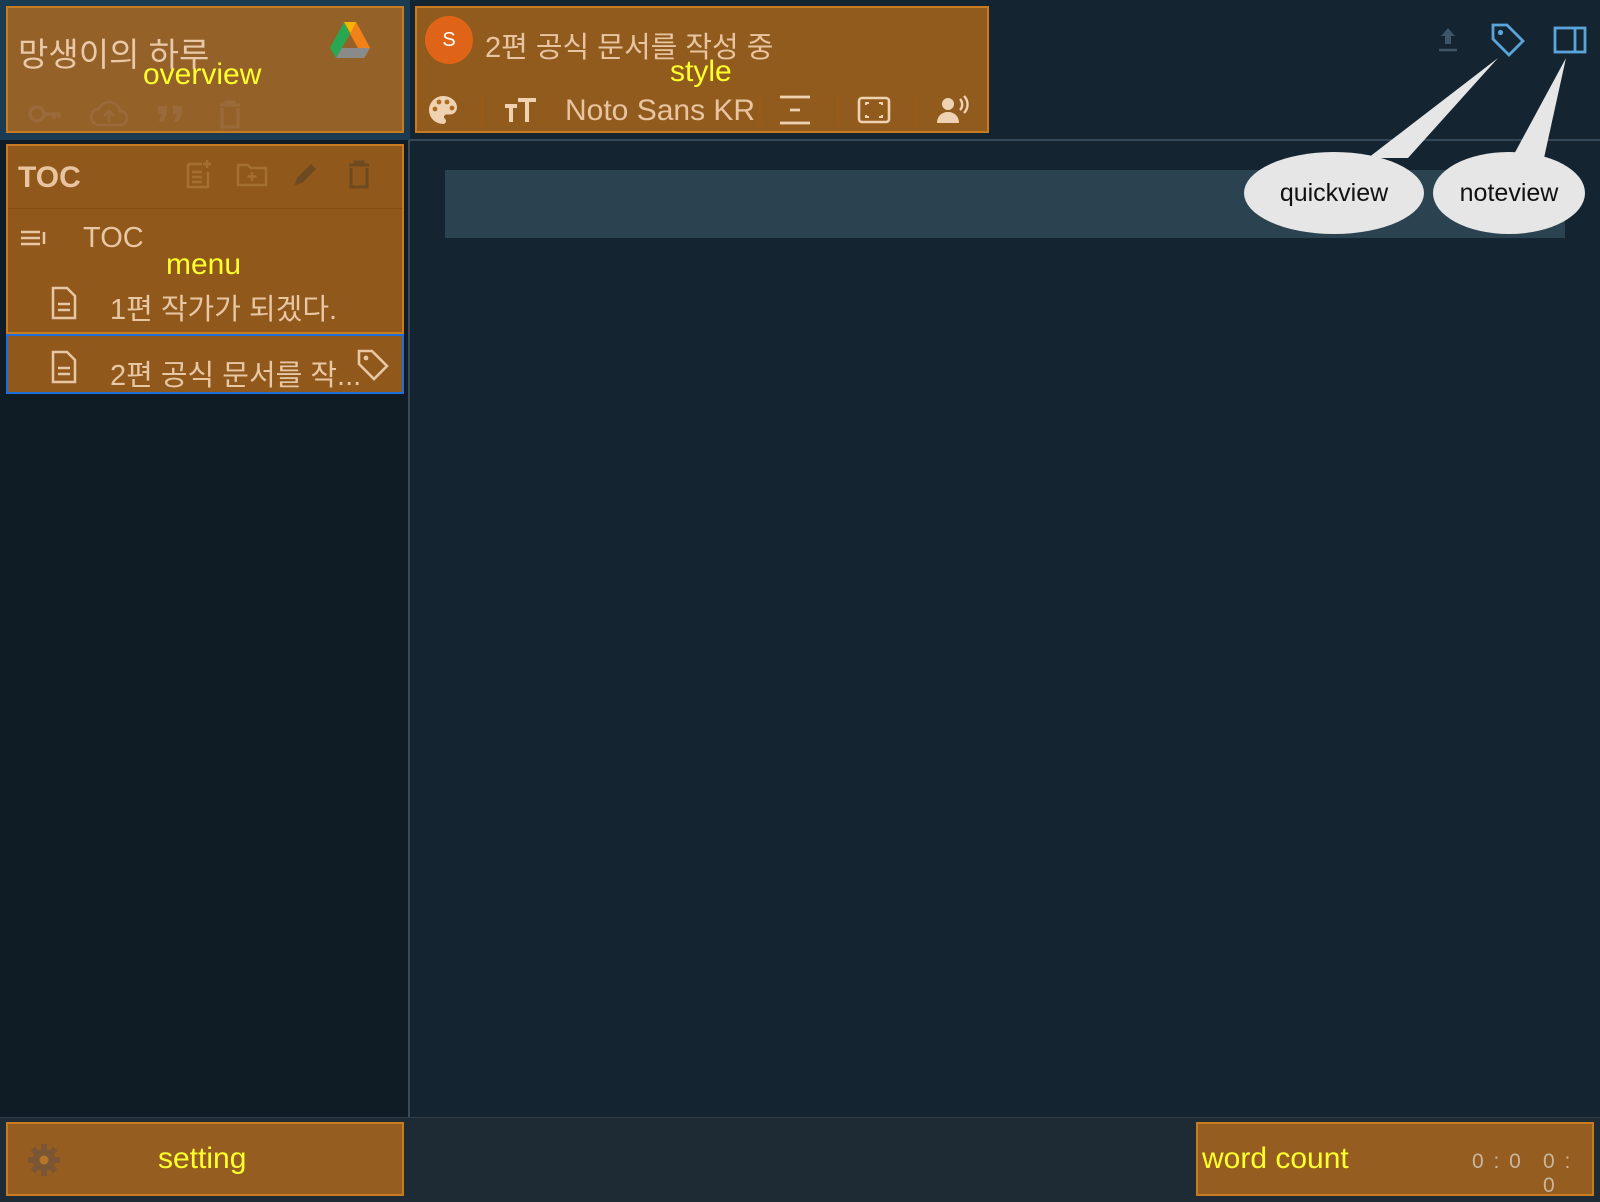 Image resolution: width=1600 pixels, height=1202 pixels. Describe the element at coordinates (350, 40) in the screenshot. I see `drive-logo-icon` at that location.